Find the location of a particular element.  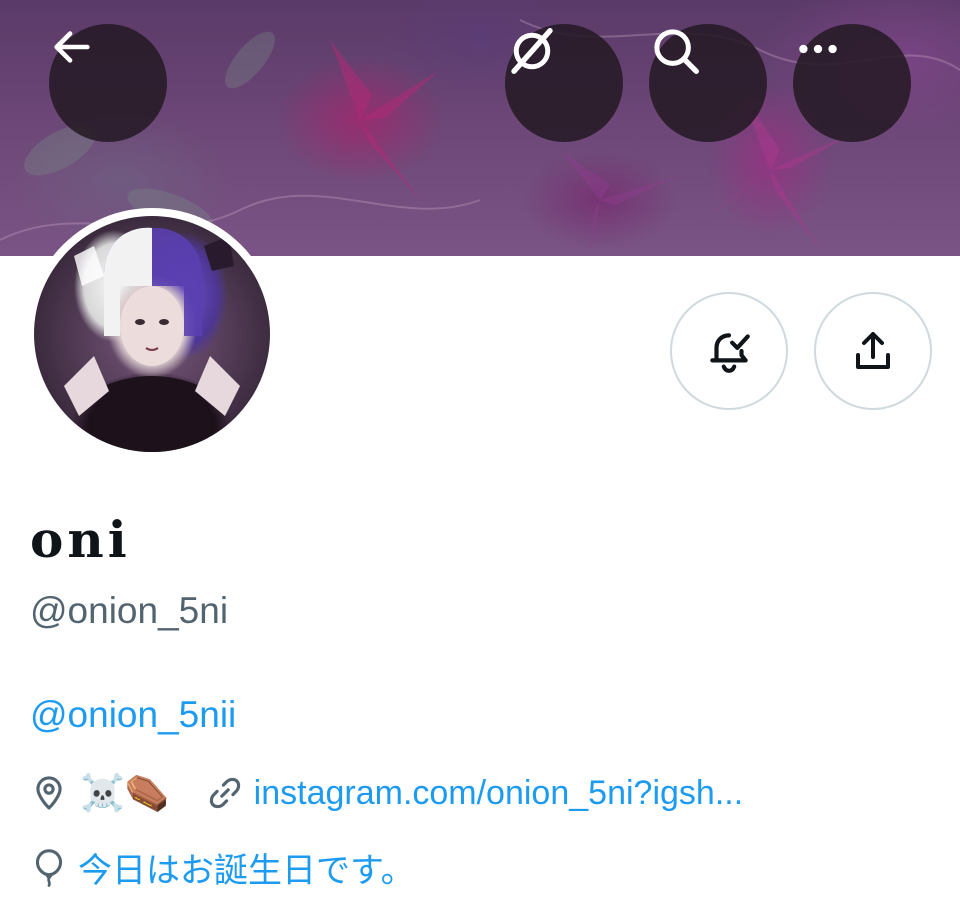

display-name: oni is located at coordinates (80, 539).